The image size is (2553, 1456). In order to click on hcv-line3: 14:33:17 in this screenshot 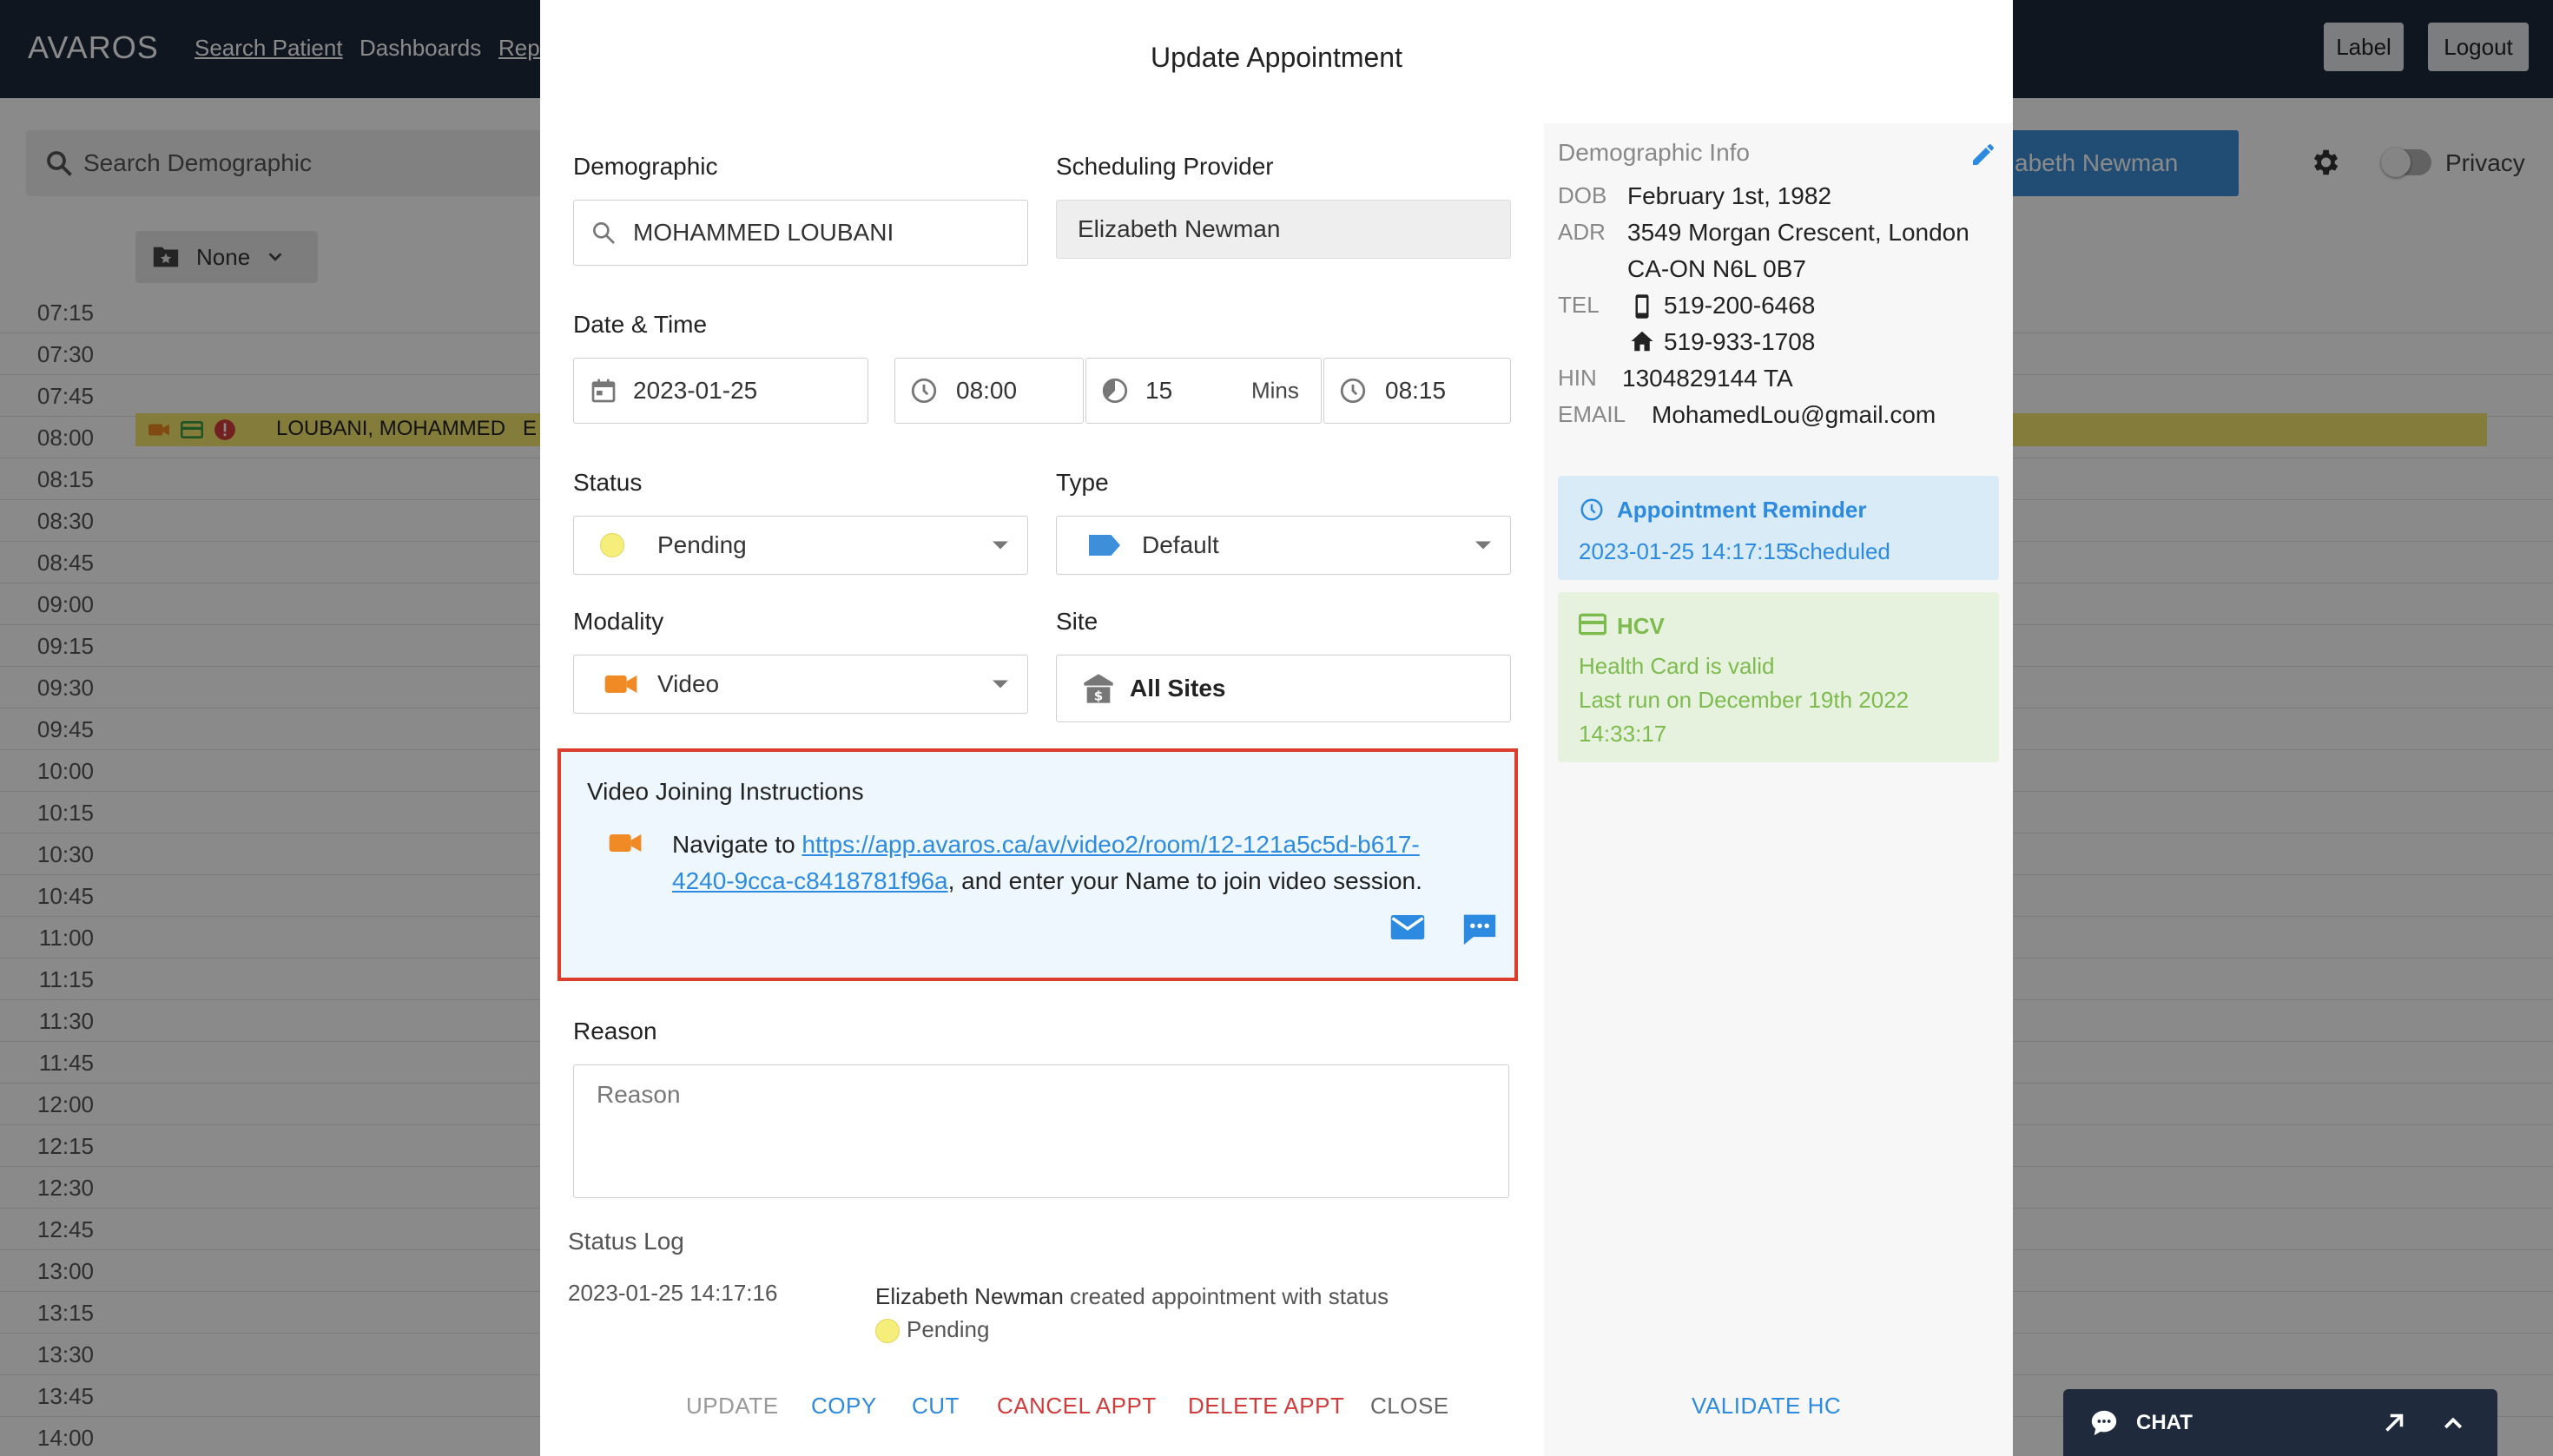, I will do `click(1623, 734)`.